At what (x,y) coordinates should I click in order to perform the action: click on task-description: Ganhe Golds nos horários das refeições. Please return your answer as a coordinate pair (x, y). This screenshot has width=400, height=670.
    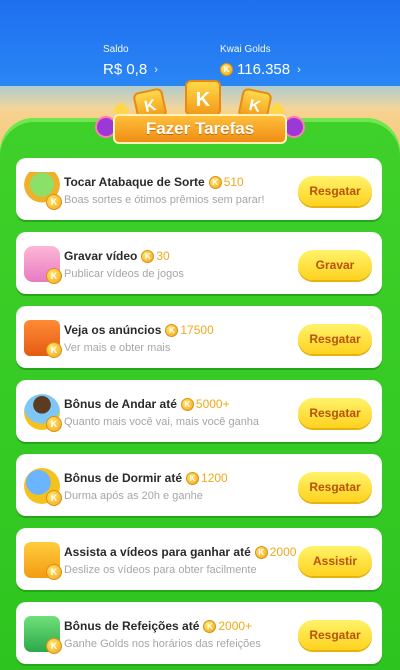
    Looking at the image, I should click on (162, 644).